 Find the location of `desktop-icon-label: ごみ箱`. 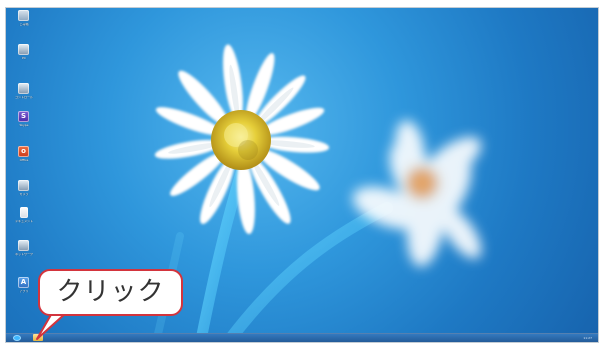

desktop-icon-label: ごみ箱 is located at coordinates (24, 24).